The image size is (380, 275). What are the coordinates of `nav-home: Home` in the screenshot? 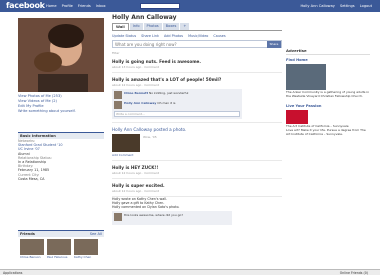 It's located at (51, 6).